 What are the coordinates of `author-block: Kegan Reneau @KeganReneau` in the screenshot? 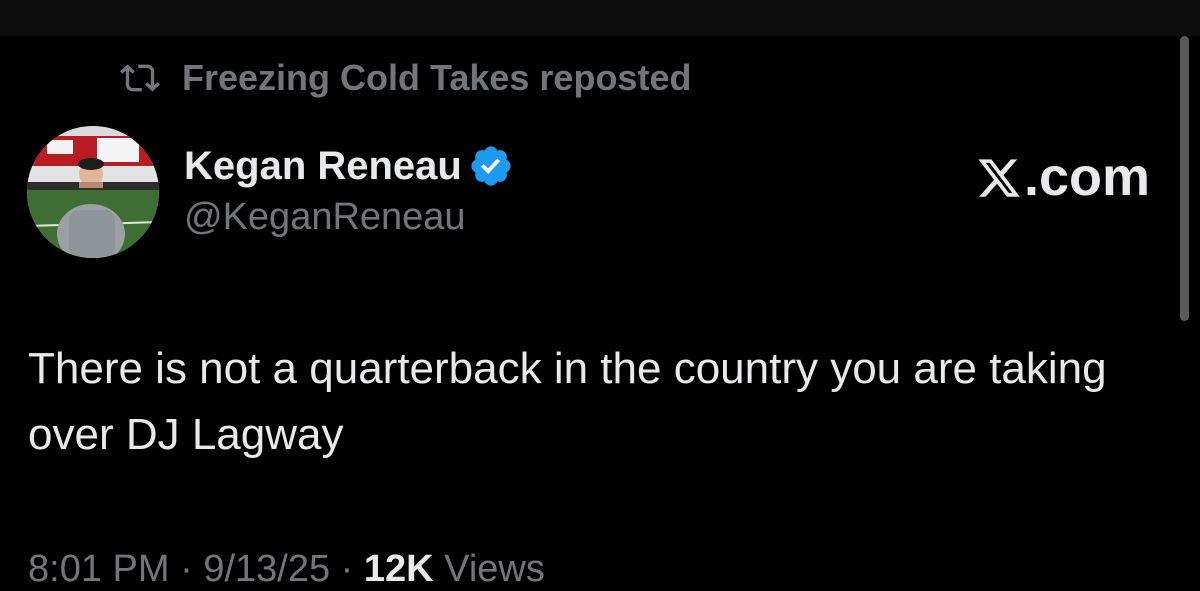 It's located at (349, 189).